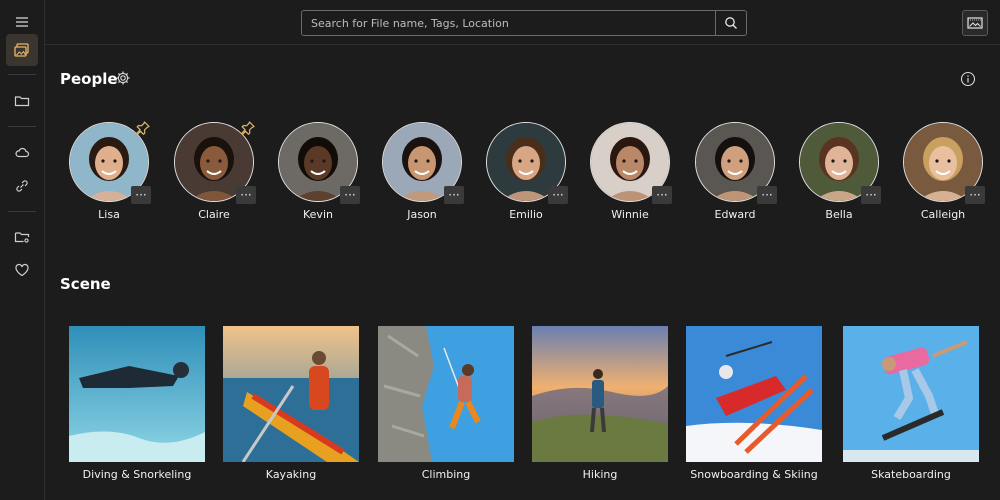 The image size is (1000, 500). Describe the element at coordinates (526, 214) in the screenshot. I see `person-name: Emilio` at that location.